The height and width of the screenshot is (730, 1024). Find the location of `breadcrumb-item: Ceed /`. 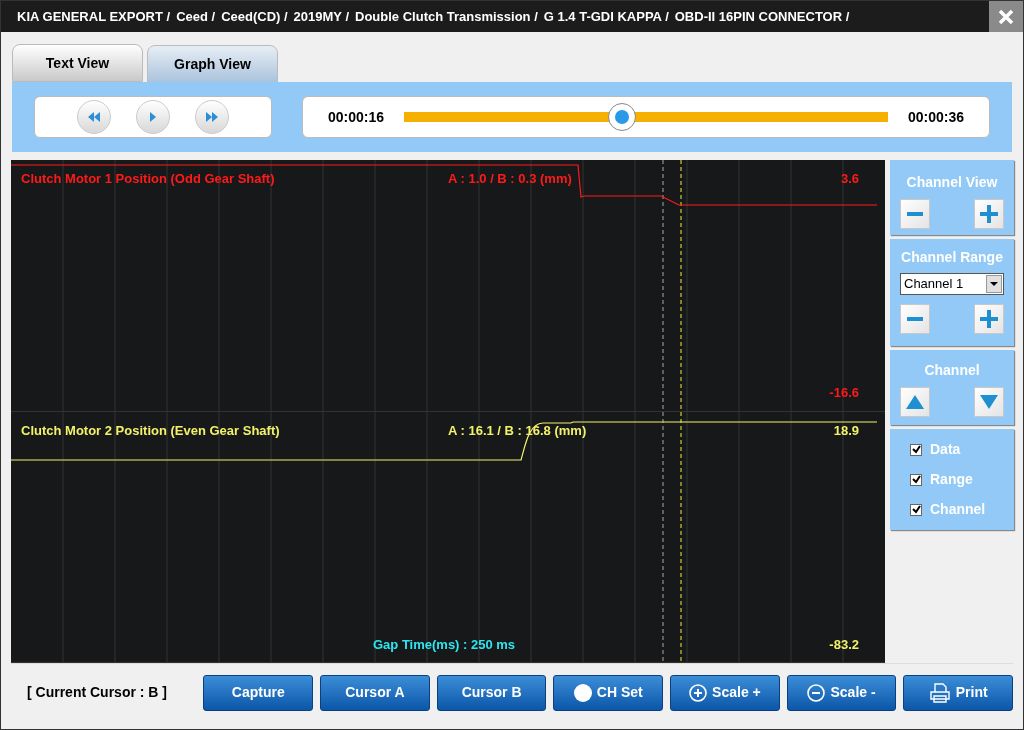

breadcrumb-item: Ceed / is located at coordinates (196, 16).